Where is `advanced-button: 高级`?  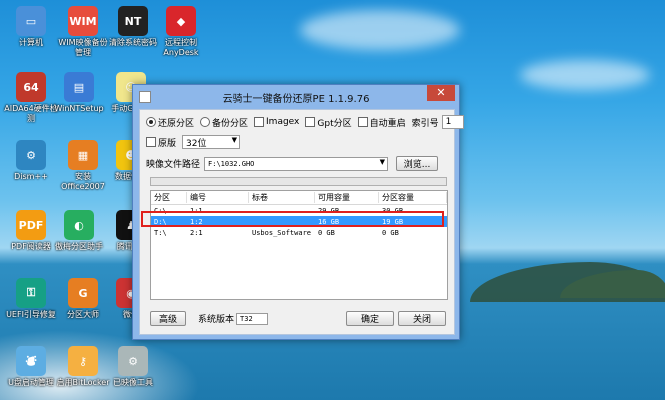
advanced-button: 高级 is located at coordinates (168, 318).